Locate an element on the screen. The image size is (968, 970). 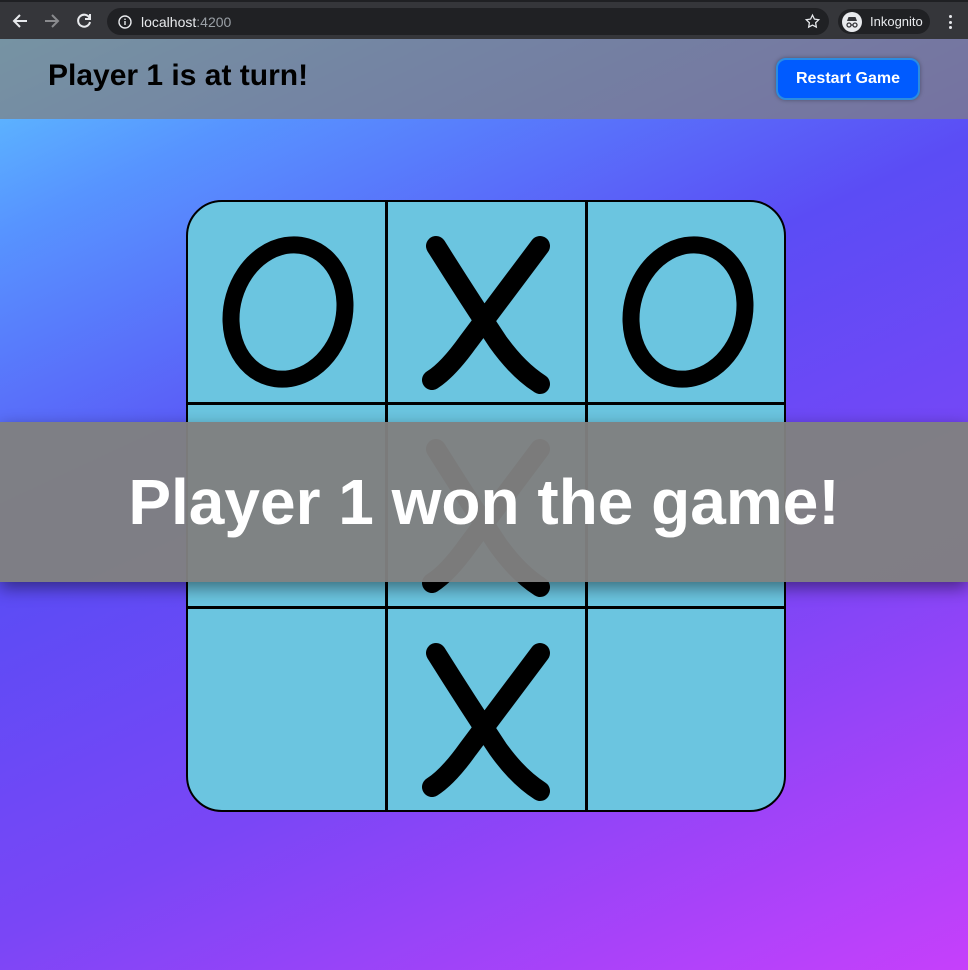
forward-arrow-icon is located at coordinates (52, 20).